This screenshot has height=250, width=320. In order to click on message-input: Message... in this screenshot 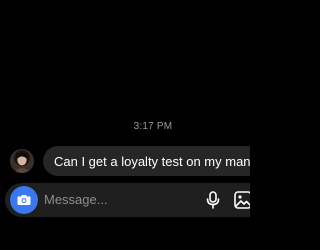, I will do `click(119, 200)`.